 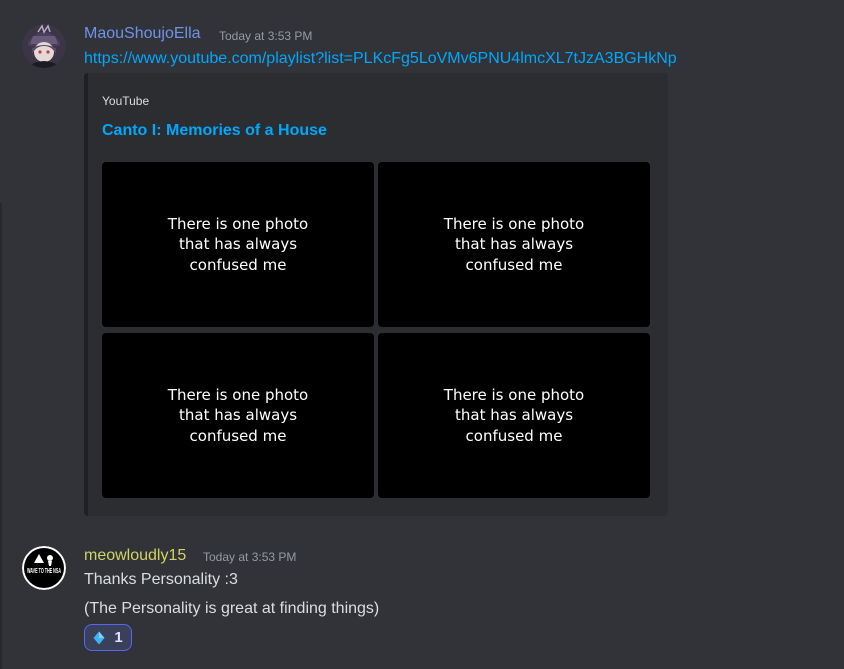 I want to click on avatar: WAVE TO THE NSA, so click(x=44, y=568).